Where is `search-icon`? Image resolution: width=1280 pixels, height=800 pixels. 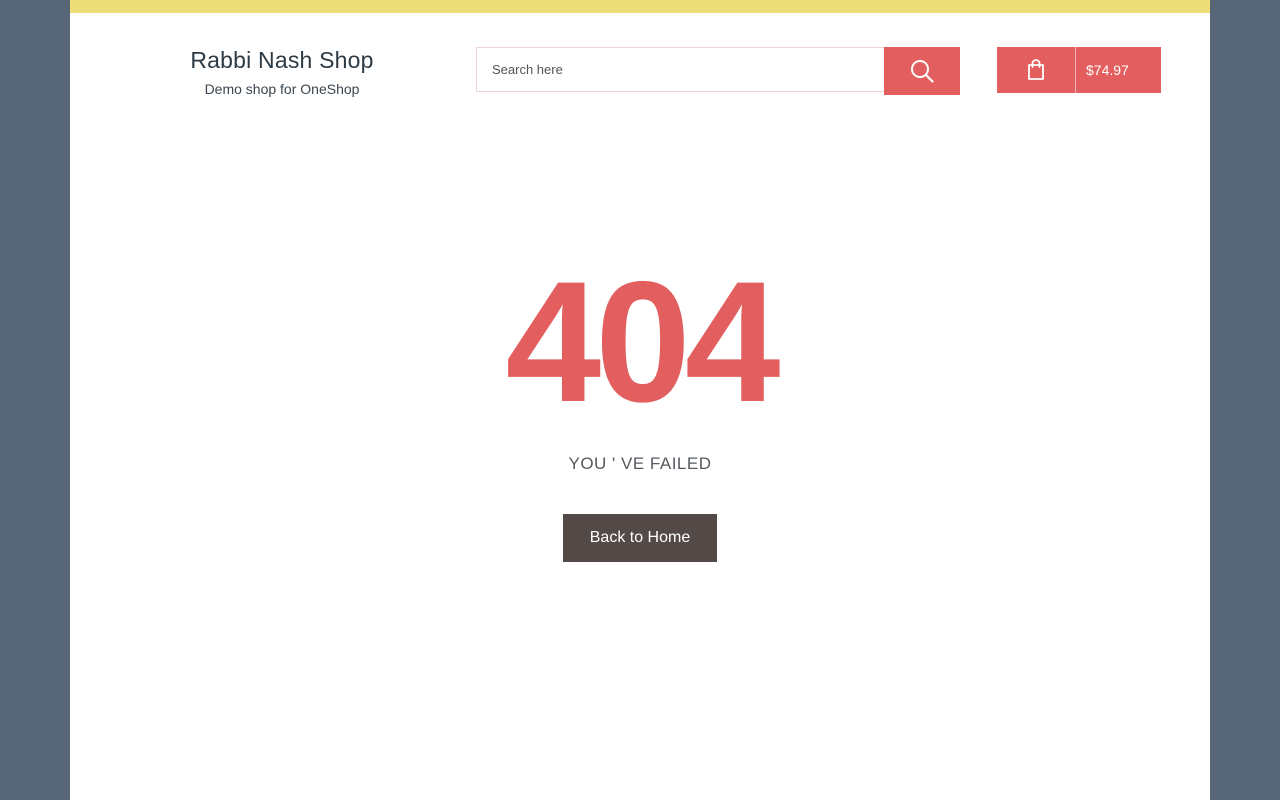 search-icon is located at coordinates (922, 71).